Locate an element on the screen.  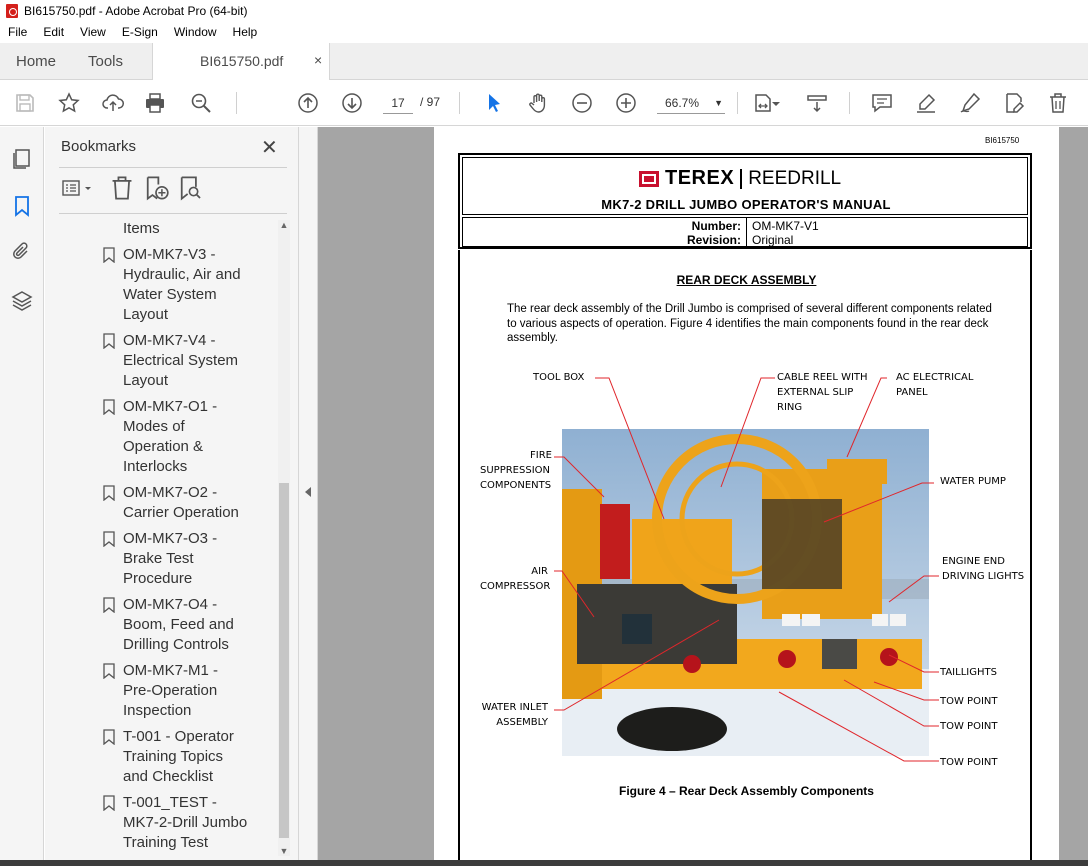
hand-icon is located at coordinates (538, 103).